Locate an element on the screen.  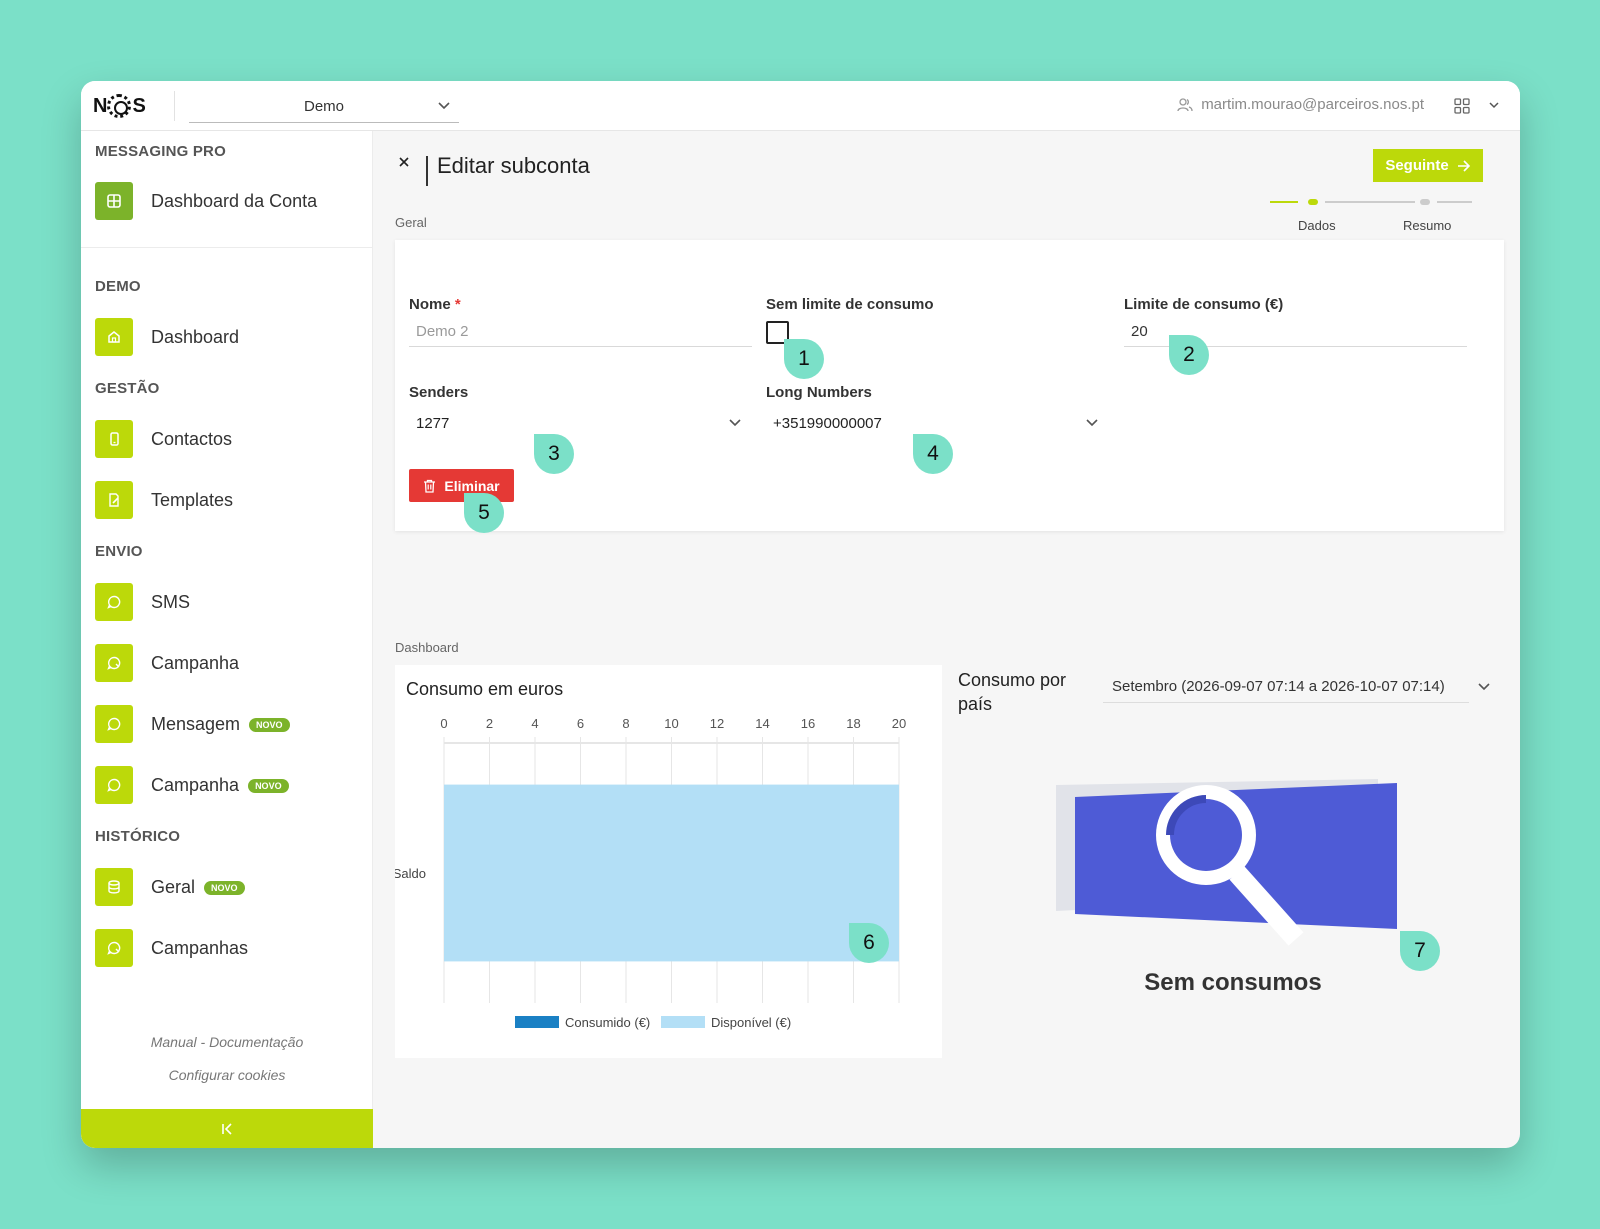
annotation-marker-1: 1 is located at coordinates (804, 359).